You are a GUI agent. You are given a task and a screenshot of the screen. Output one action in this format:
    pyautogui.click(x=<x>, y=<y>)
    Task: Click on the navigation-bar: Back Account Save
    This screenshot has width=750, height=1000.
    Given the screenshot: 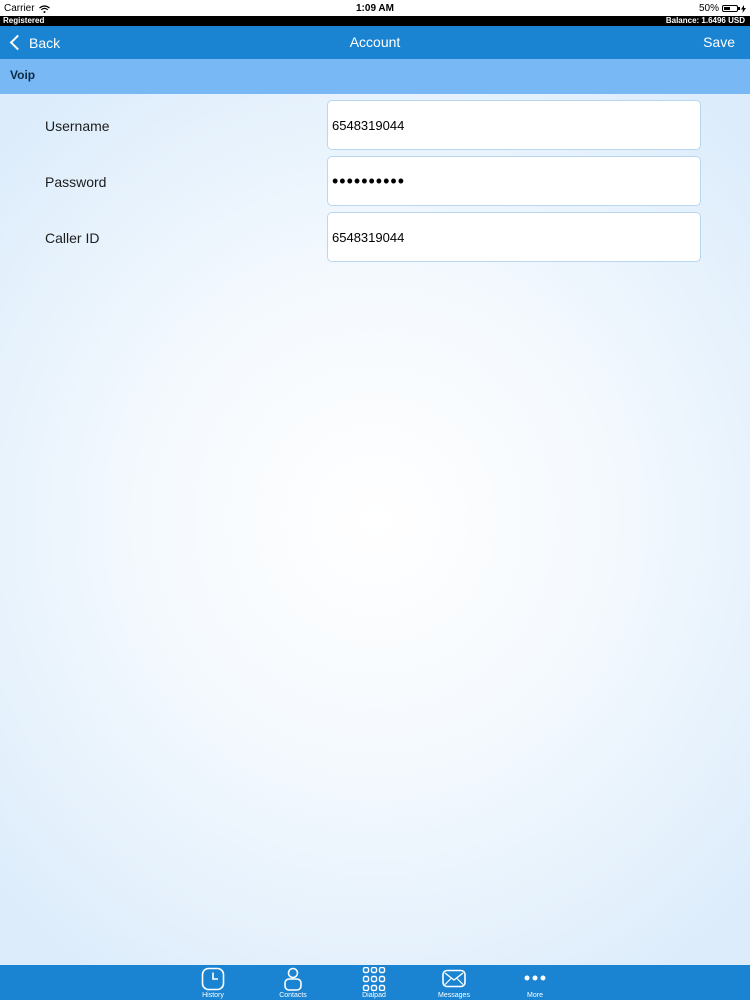 What is the action you would take?
    pyautogui.click(x=375, y=42)
    